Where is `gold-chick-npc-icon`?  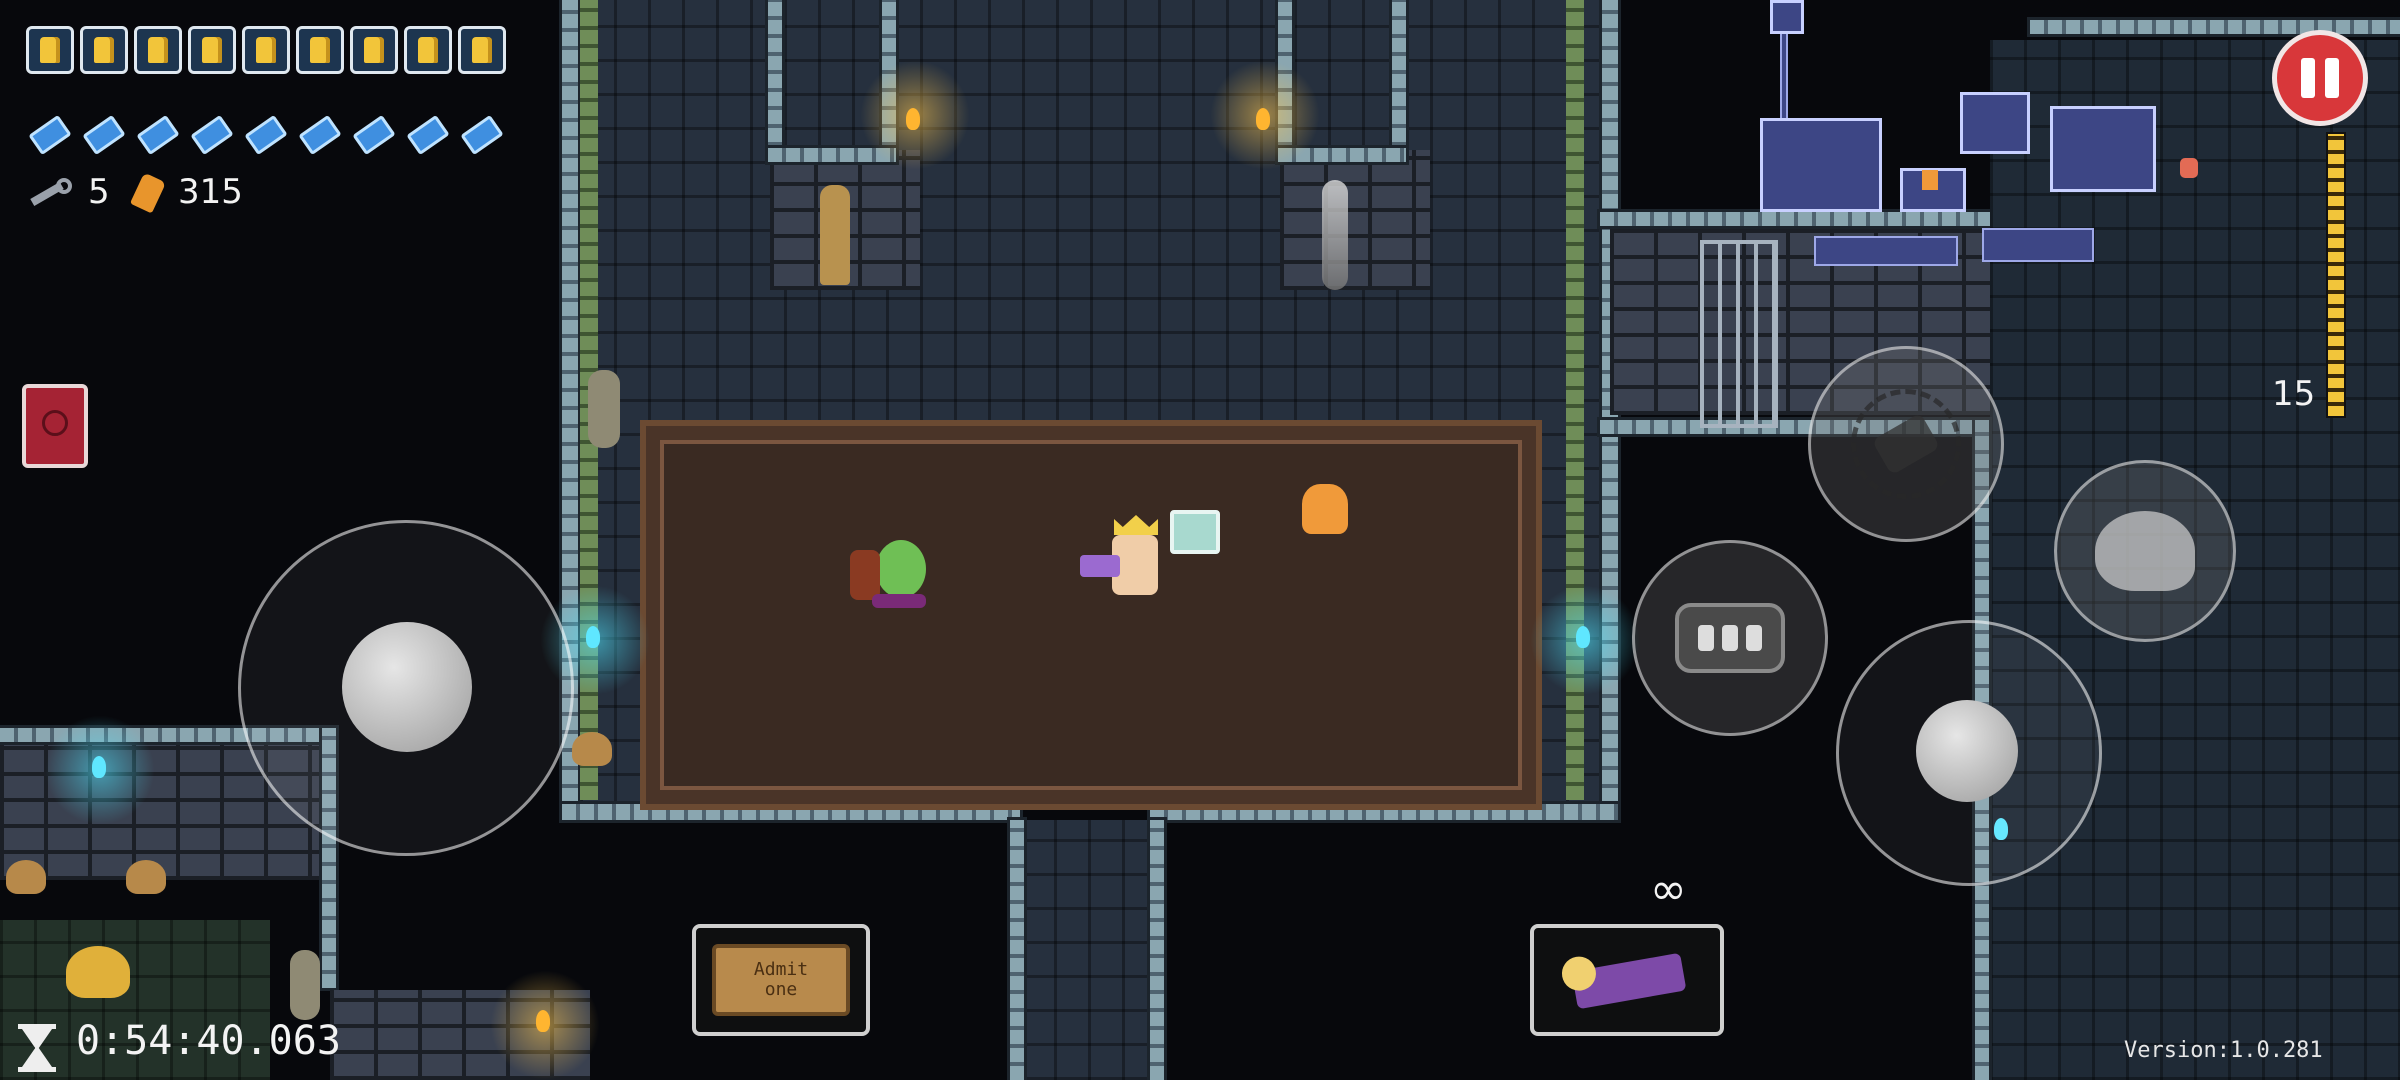
gold-chick-npc-icon is located at coordinates (98, 972).